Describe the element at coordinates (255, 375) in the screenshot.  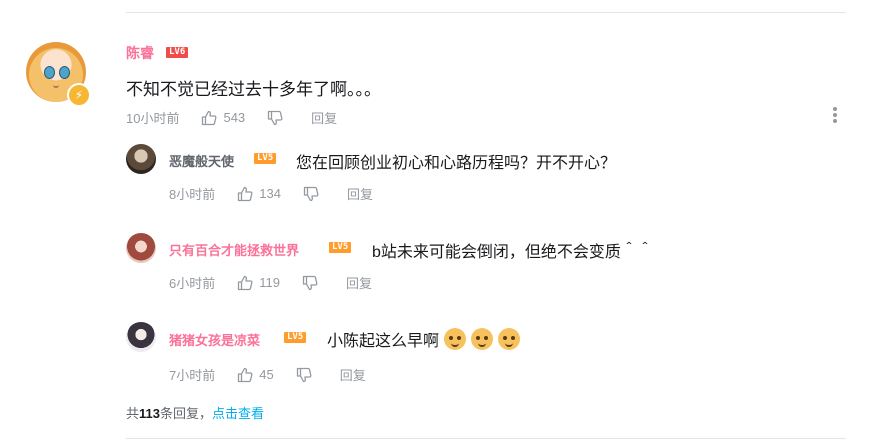
I see `like-button: 45` at that location.